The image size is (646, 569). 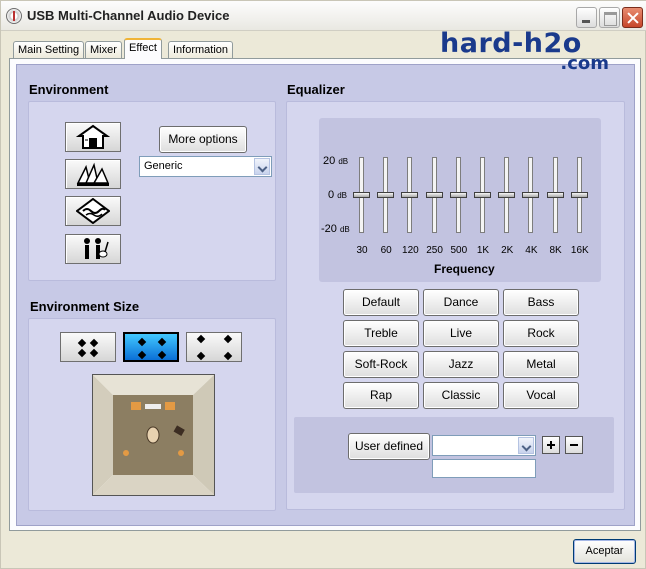 What do you see at coordinates (151, 347) in the screenshot?
I see `medium-room-icon` at bounding box center [151, 347].